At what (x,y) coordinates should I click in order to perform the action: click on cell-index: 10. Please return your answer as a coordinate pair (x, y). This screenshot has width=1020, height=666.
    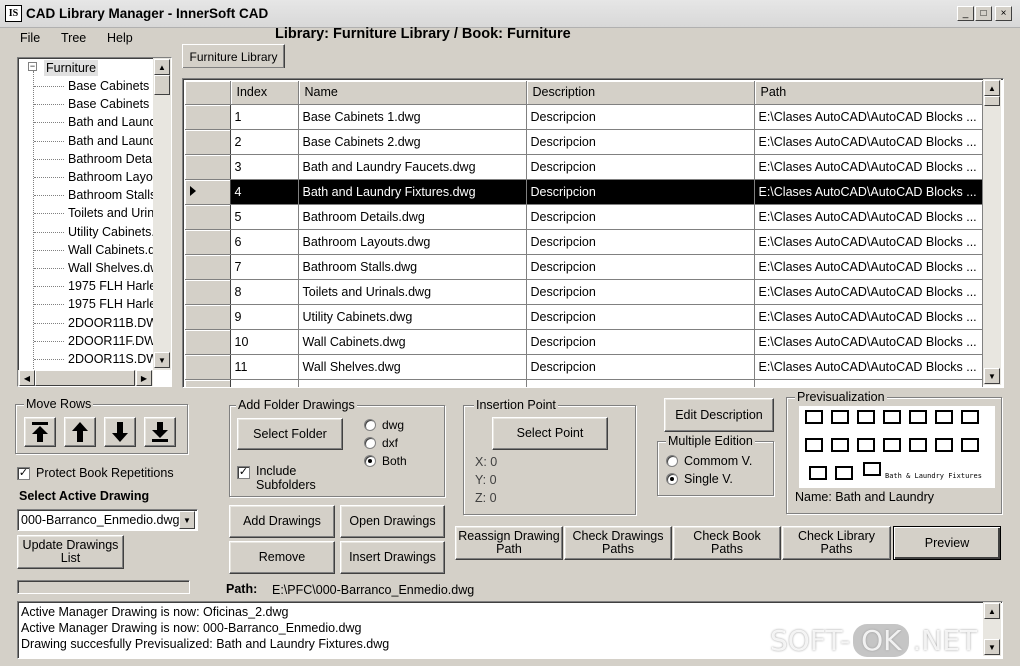
    Looking at the image, I should click on (264, 342).